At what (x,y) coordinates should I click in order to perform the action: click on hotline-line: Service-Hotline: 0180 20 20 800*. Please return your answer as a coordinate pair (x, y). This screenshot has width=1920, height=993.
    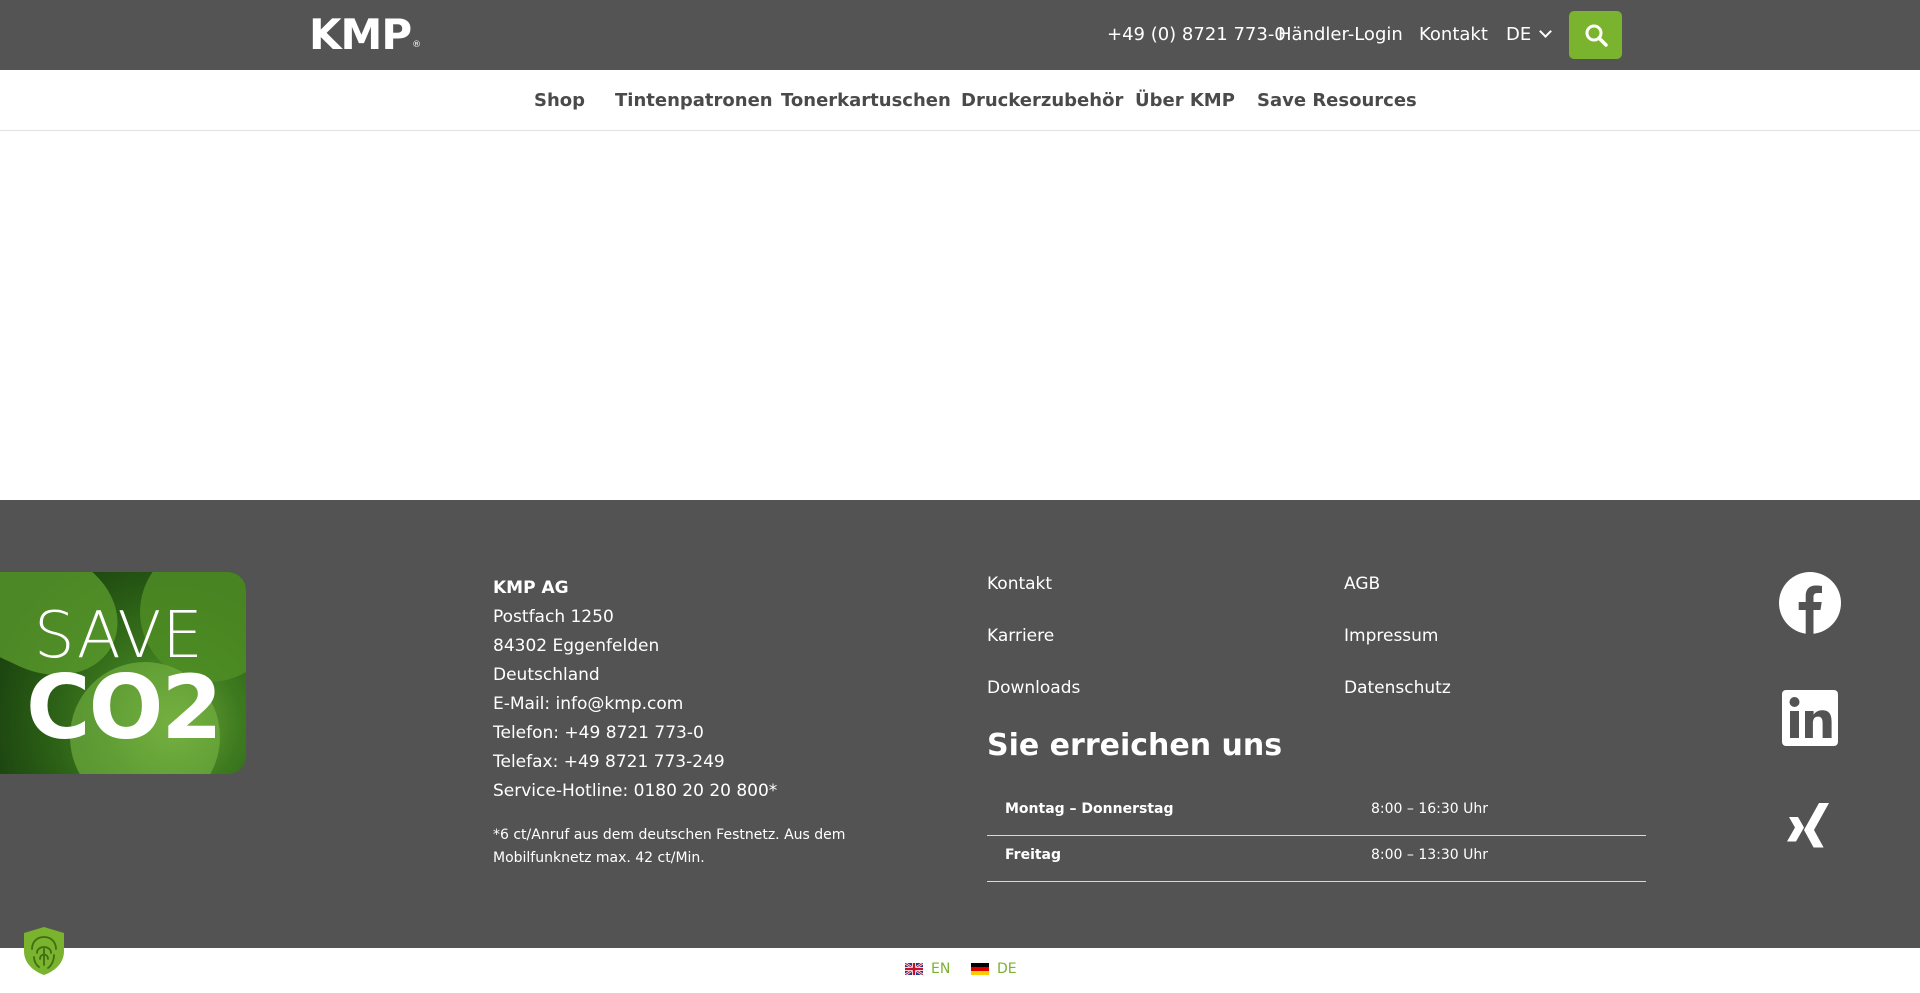
    Looking at the image, I should click on (713, 791).